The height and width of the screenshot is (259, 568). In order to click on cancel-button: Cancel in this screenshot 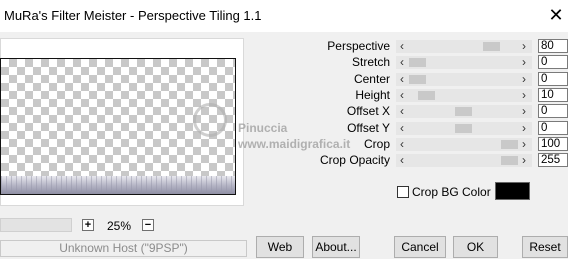, I will do `click(420, 247)`.